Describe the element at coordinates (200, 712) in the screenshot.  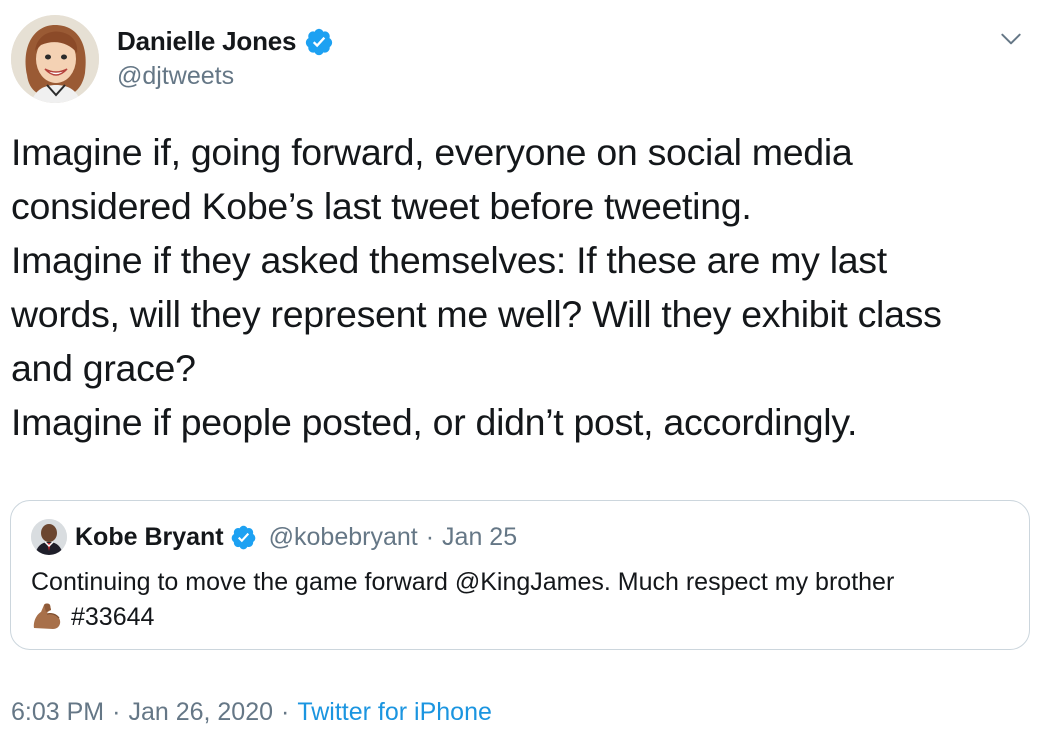
I see `tweet-date: Jan 26, 2020` at that location.